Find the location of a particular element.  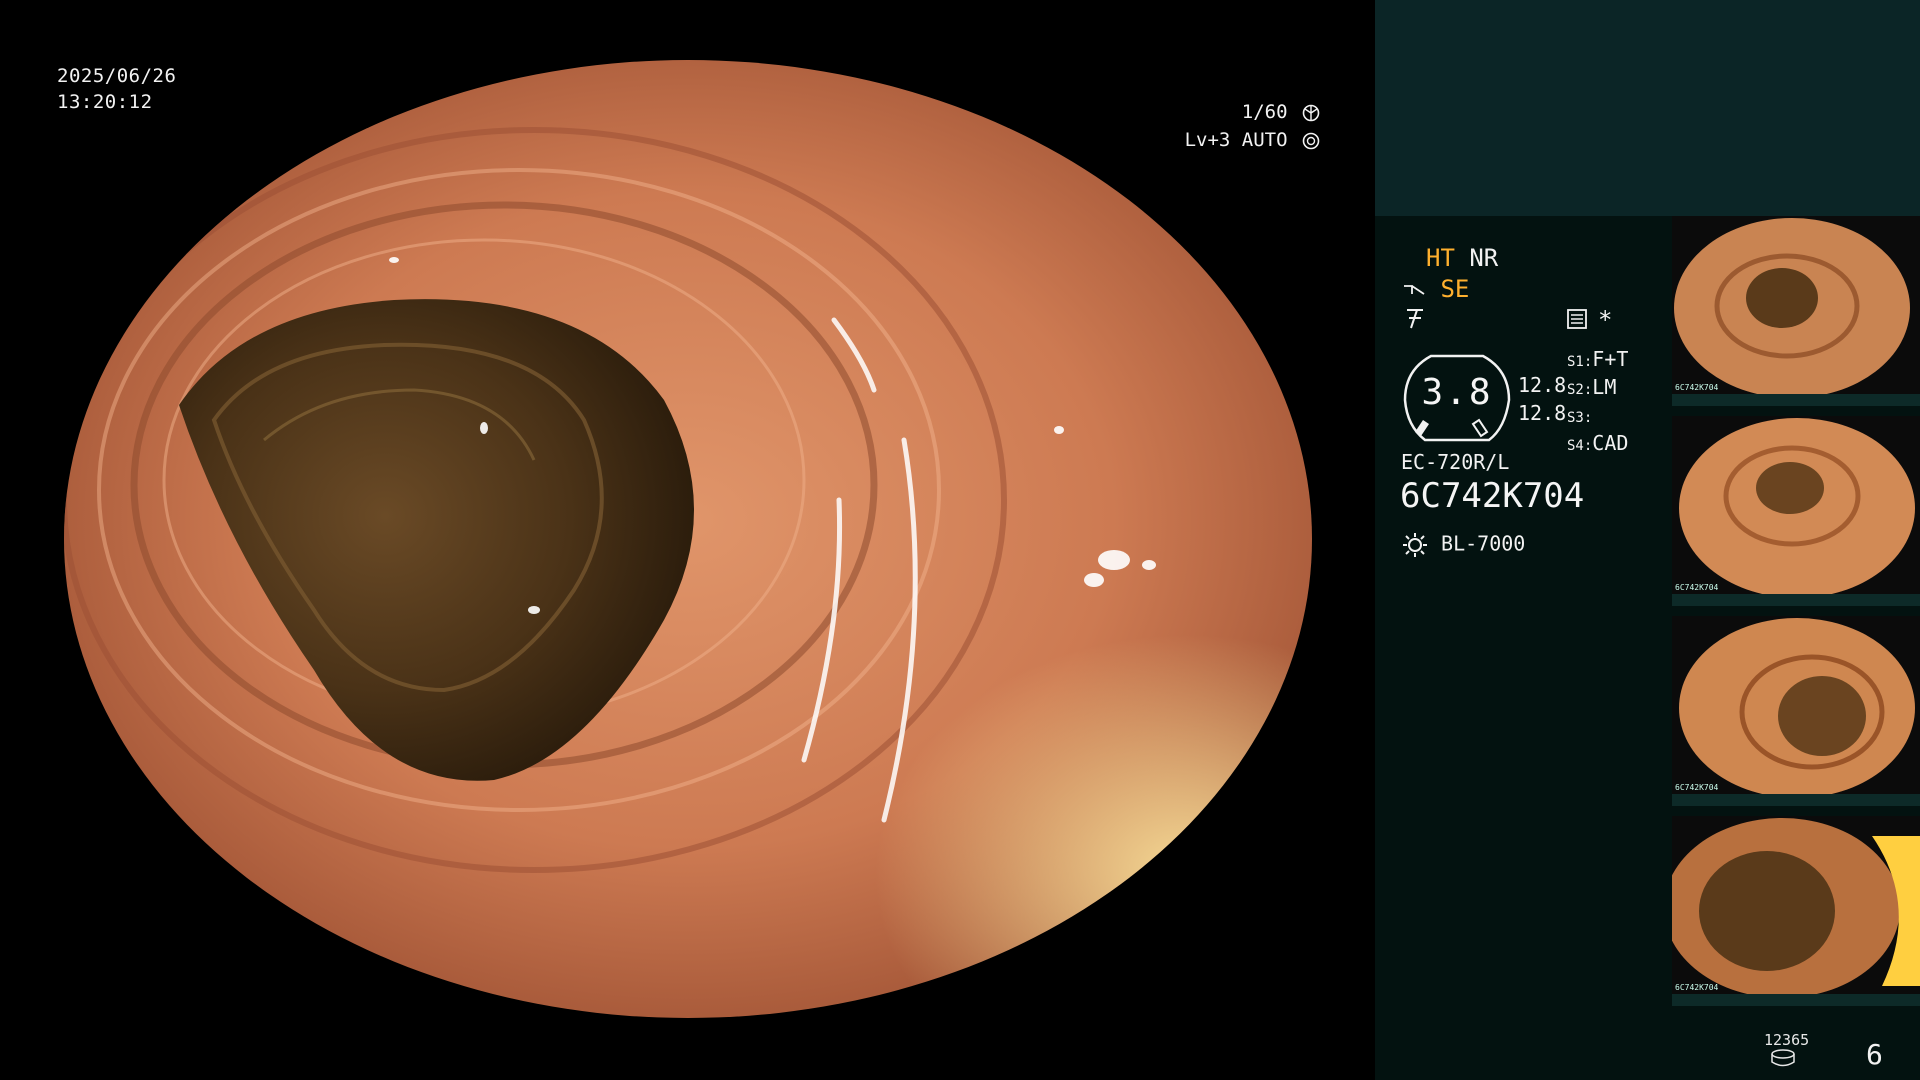

capture-thumbnail-4: 6C742K704 is located at coordinates (1796, 911).